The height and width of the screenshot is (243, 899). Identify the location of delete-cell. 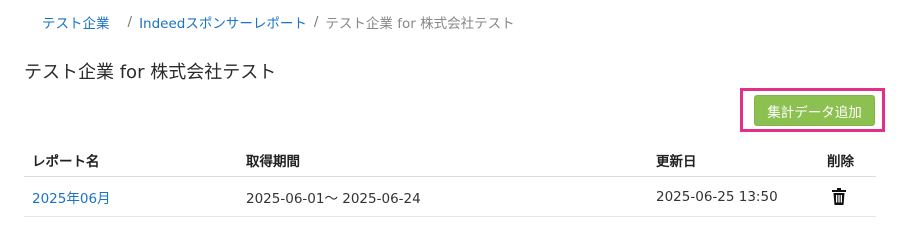
(839, 196).